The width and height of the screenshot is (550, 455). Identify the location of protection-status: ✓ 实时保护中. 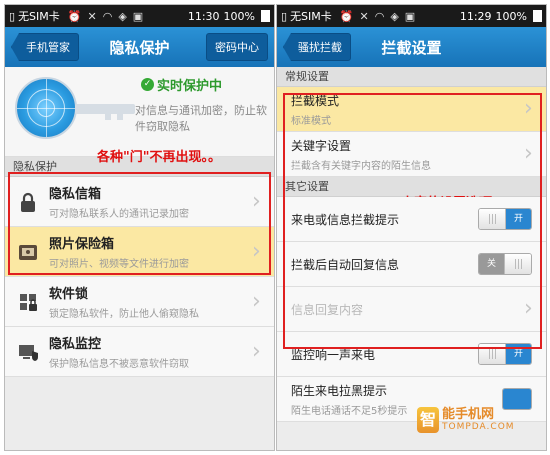
(181, 84).